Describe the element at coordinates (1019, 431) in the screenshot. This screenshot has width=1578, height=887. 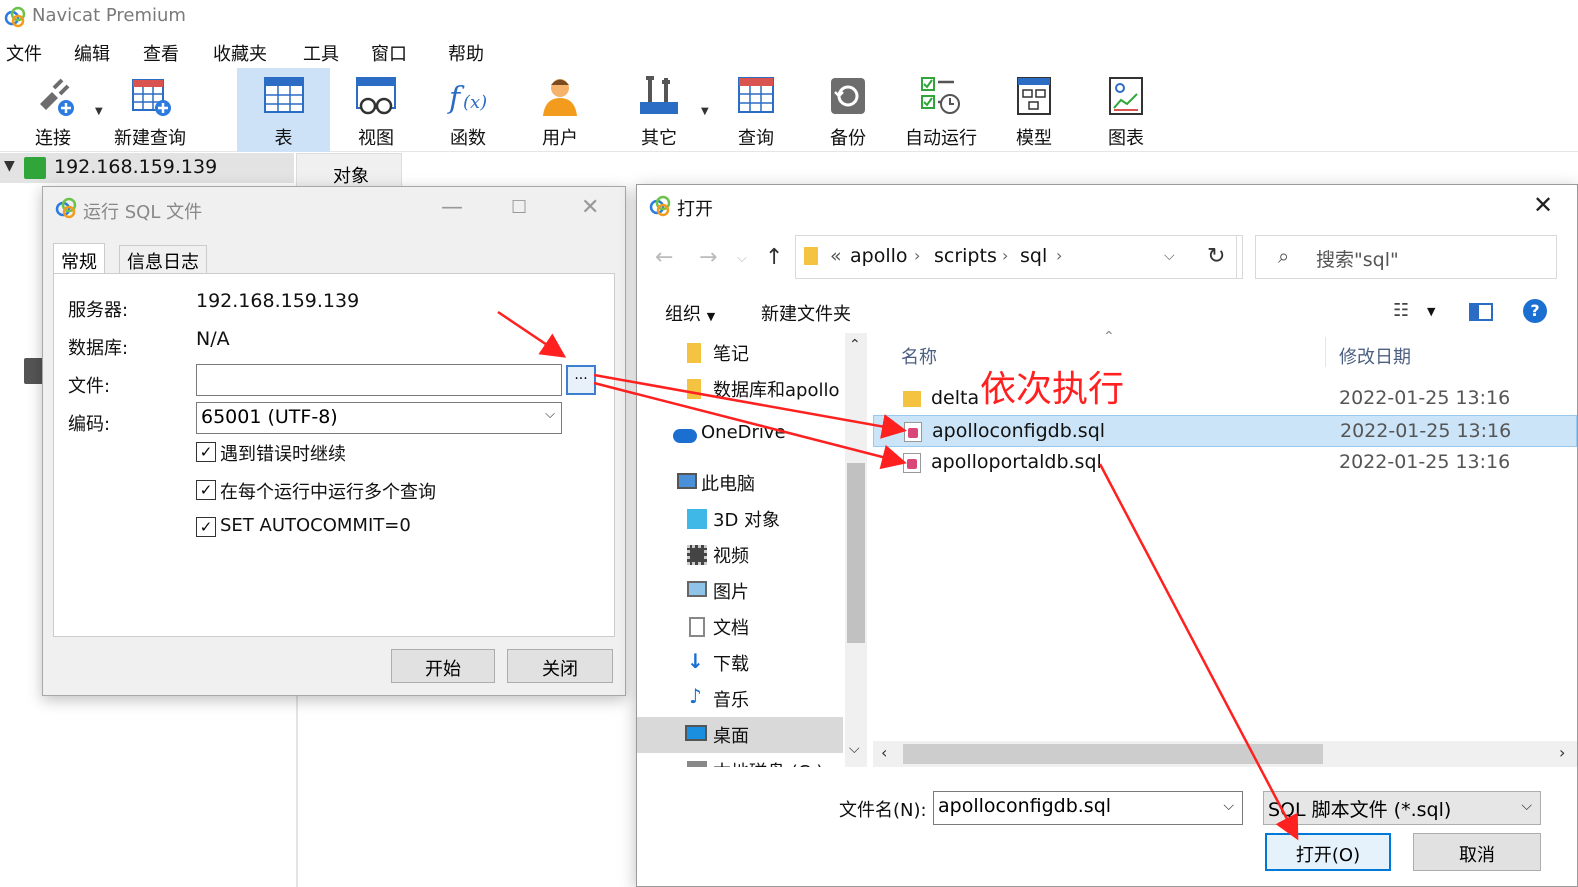
I see `file-name: apolloconfigdb.sql` at that location.